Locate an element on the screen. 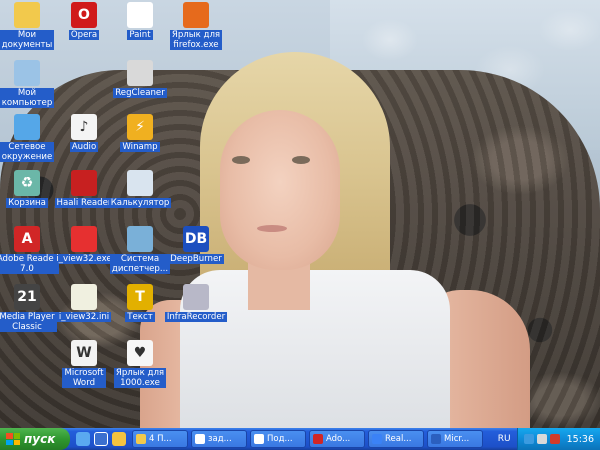  firefox-icon is located at coordinates (196, 15).